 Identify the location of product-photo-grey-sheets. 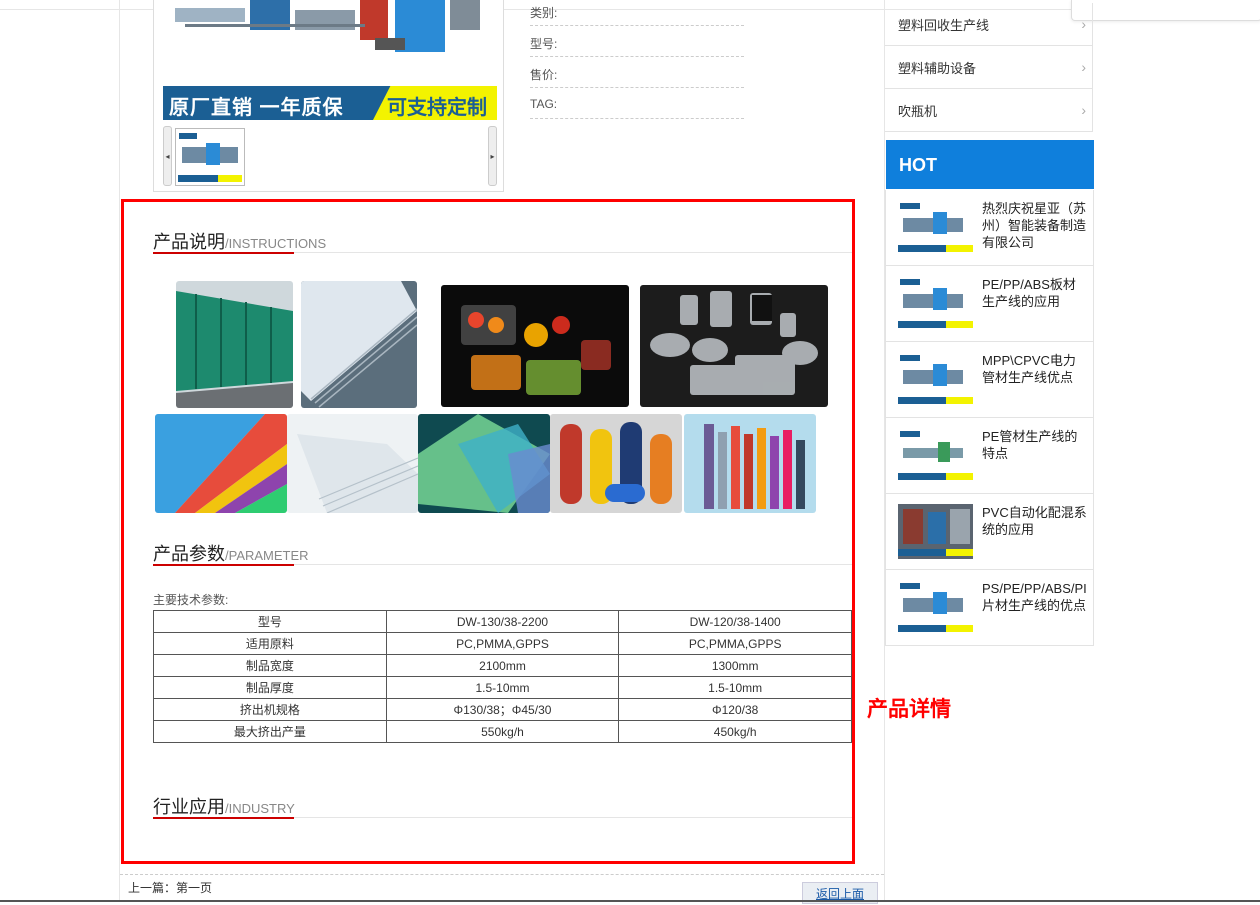
(352, 463).